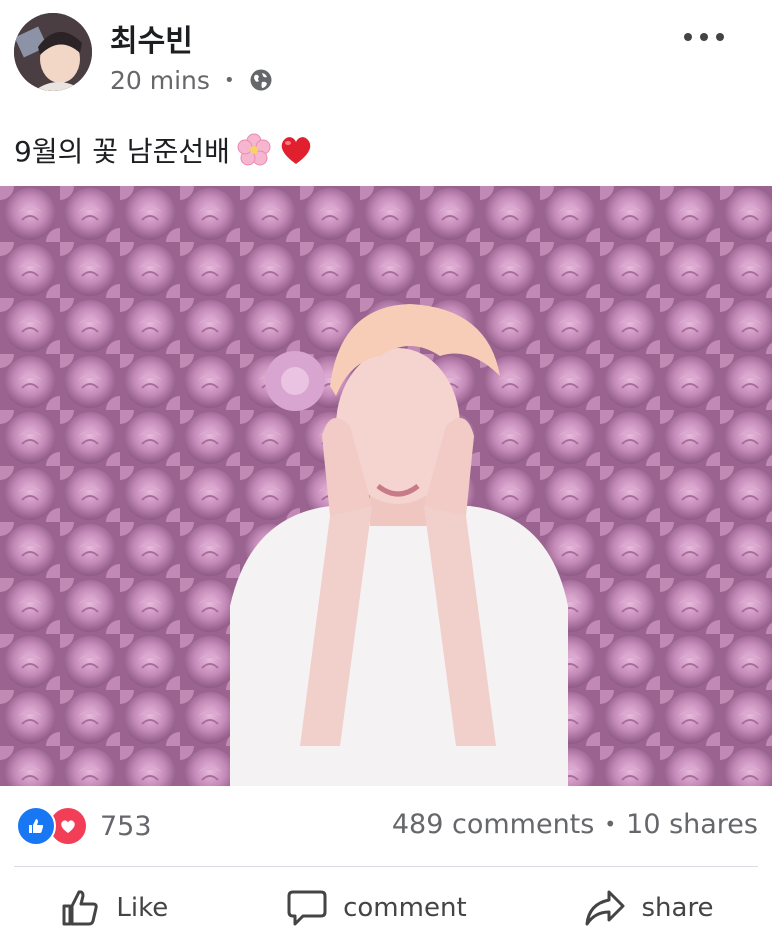  I want to click on post-caption: 9월의 꽃 남준선배, so click(164, 150).